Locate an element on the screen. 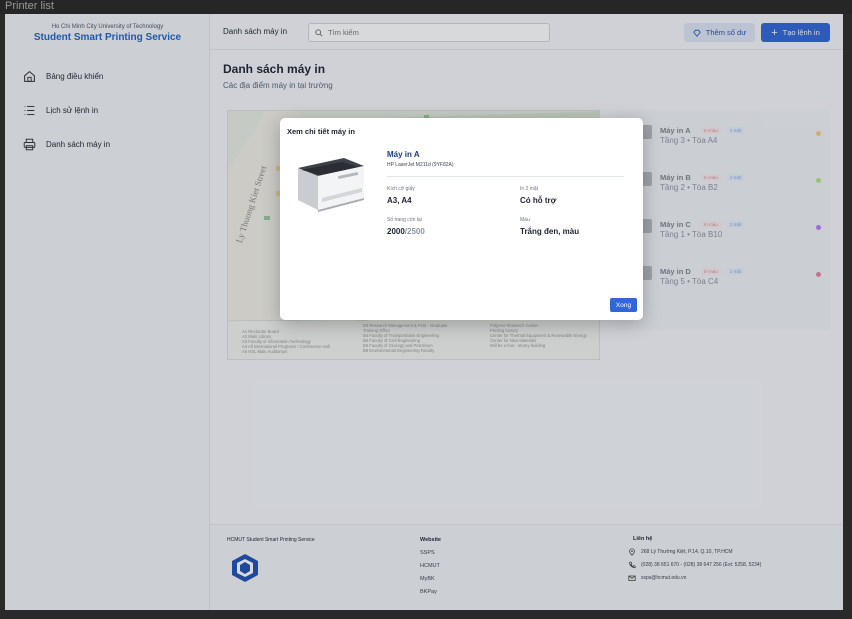 The image size is (852, 619). paper-size-value: A3, A4 is located at coordinates (399, 200).